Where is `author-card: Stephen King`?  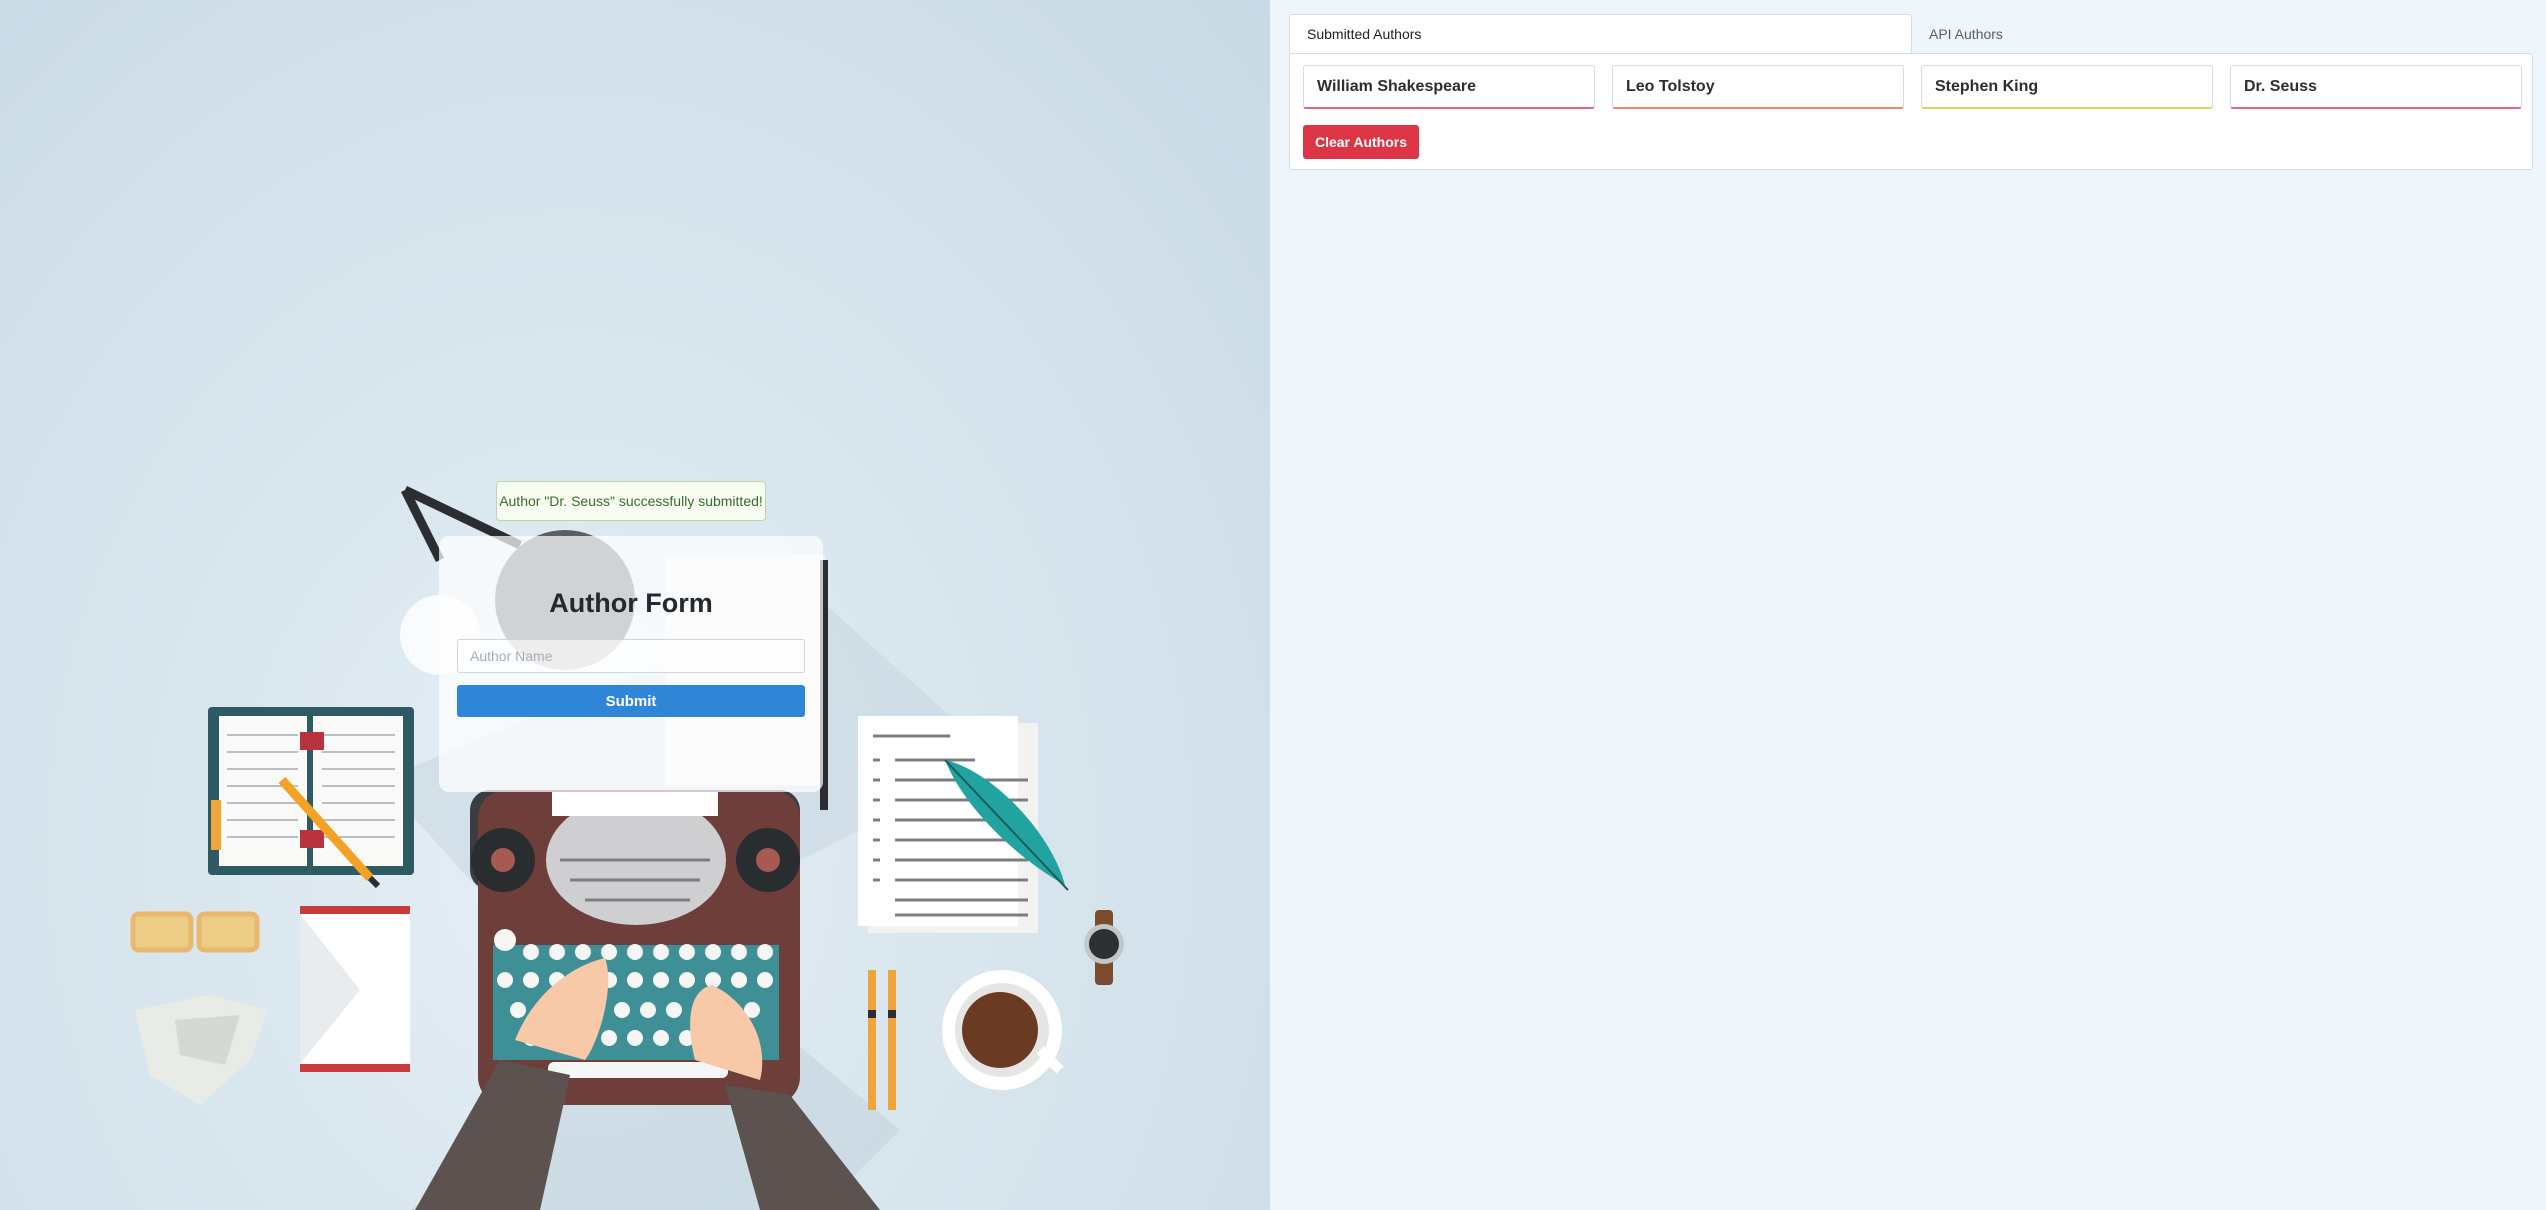 author-card: Stephen King is located at coordinates (2067, 87).